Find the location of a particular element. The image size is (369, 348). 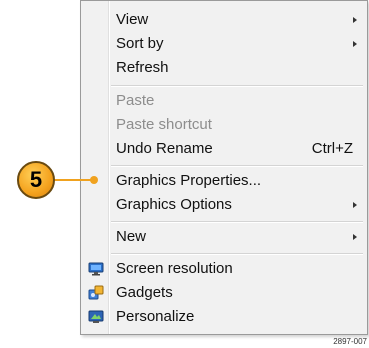

menu-item-label: Graphics Options is located at coordinates (174, 204).